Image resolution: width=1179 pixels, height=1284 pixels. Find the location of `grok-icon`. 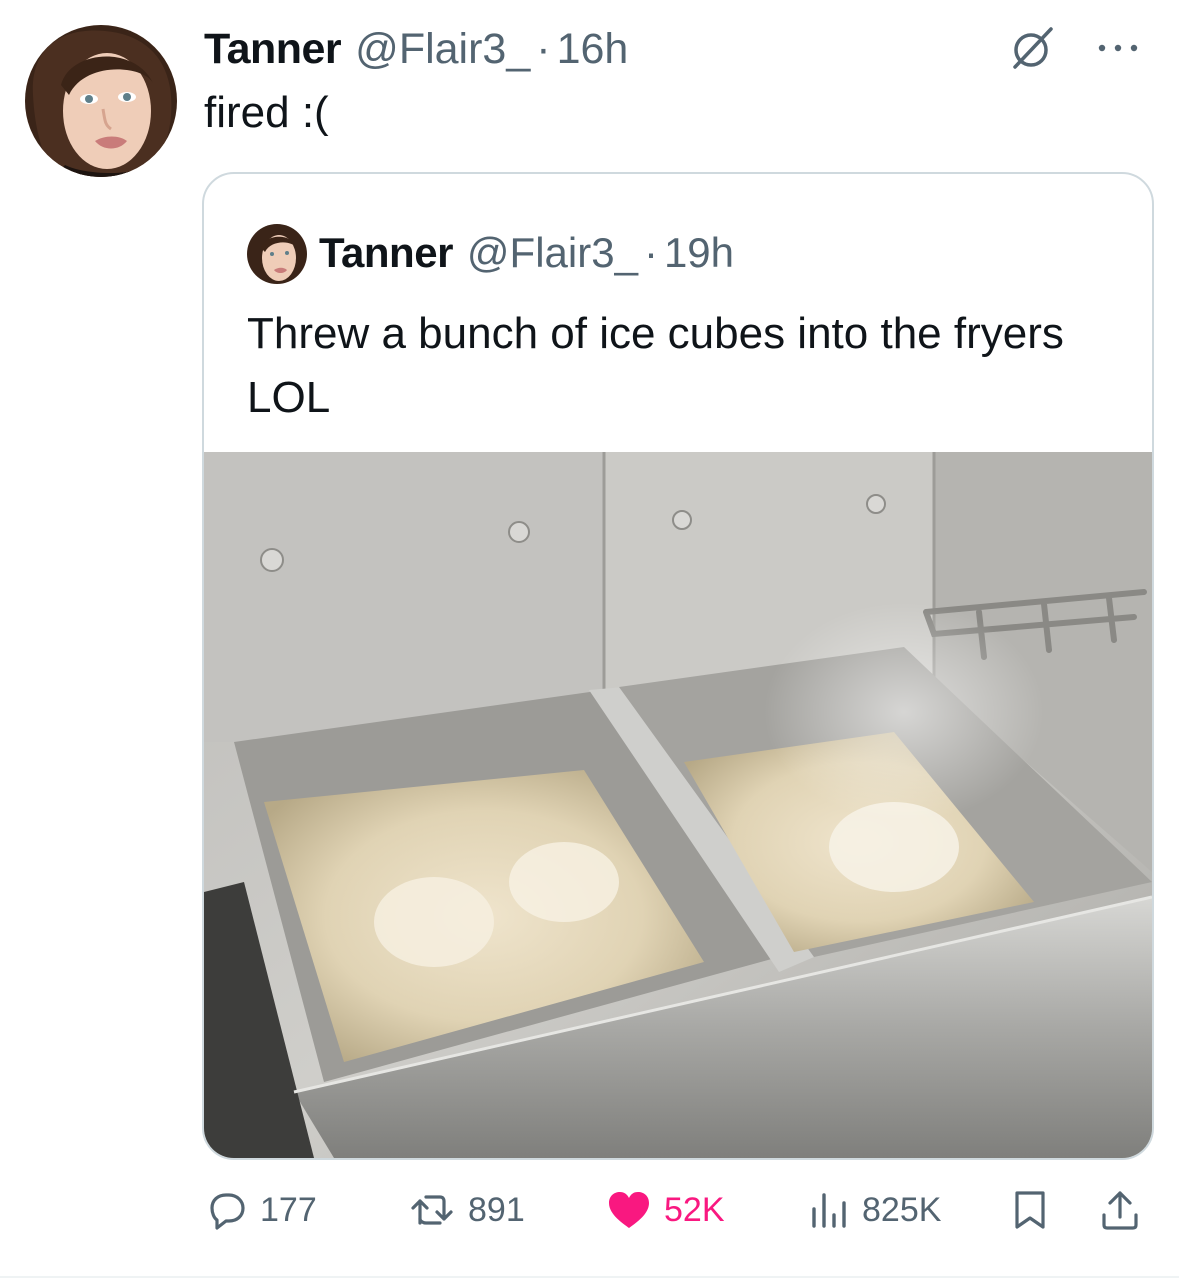

grok-icon is located at coordinates (1033, 48).